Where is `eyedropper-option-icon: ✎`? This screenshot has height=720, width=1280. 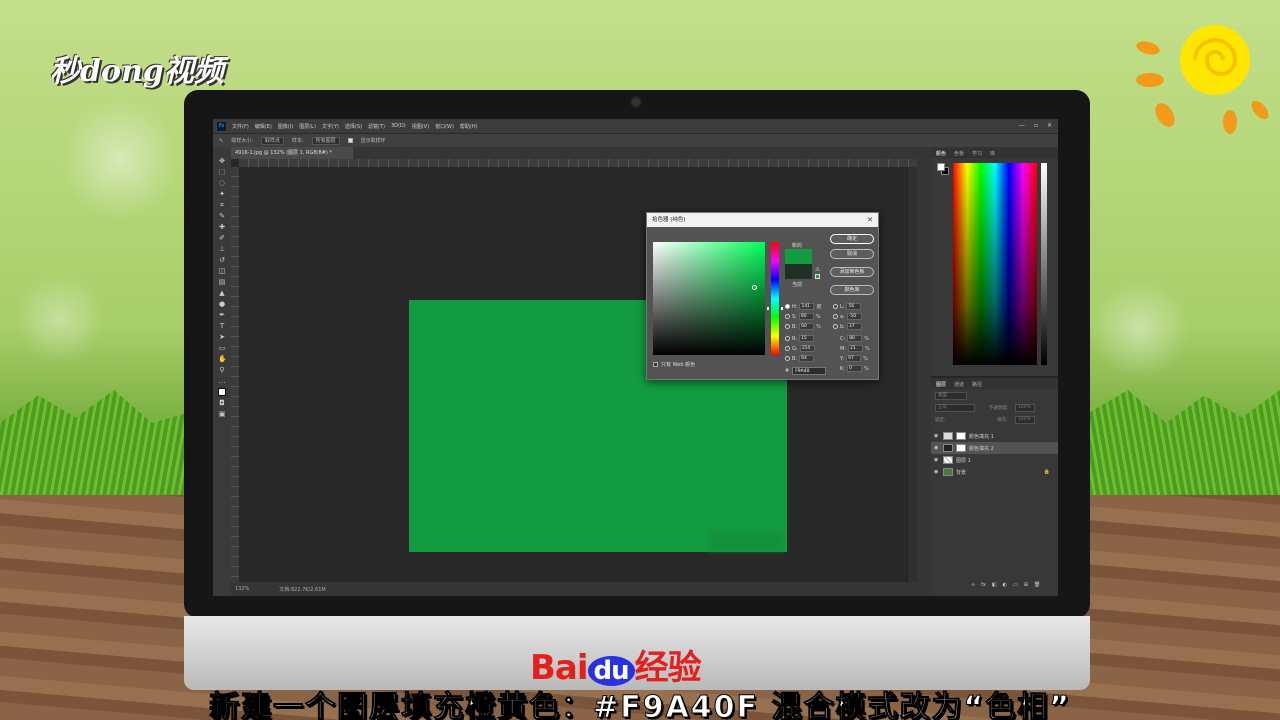
eyedropper-option-icon: ✎ is located at coordinates (221, 141).